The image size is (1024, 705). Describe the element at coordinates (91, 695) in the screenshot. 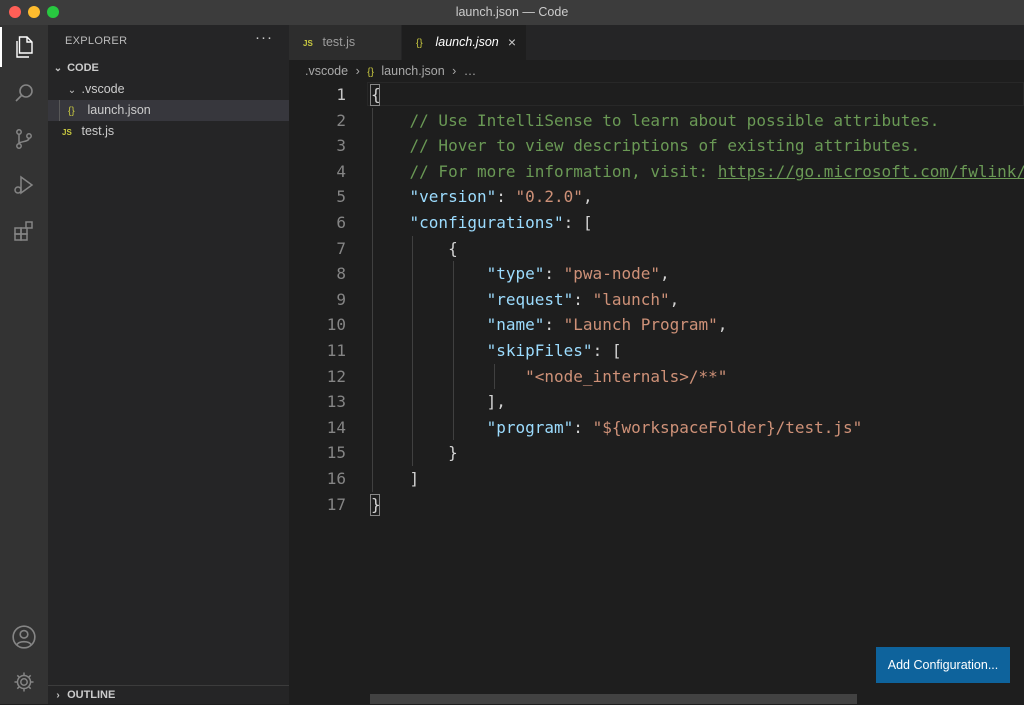

I see `outline-label: OUTLINE` at that location.